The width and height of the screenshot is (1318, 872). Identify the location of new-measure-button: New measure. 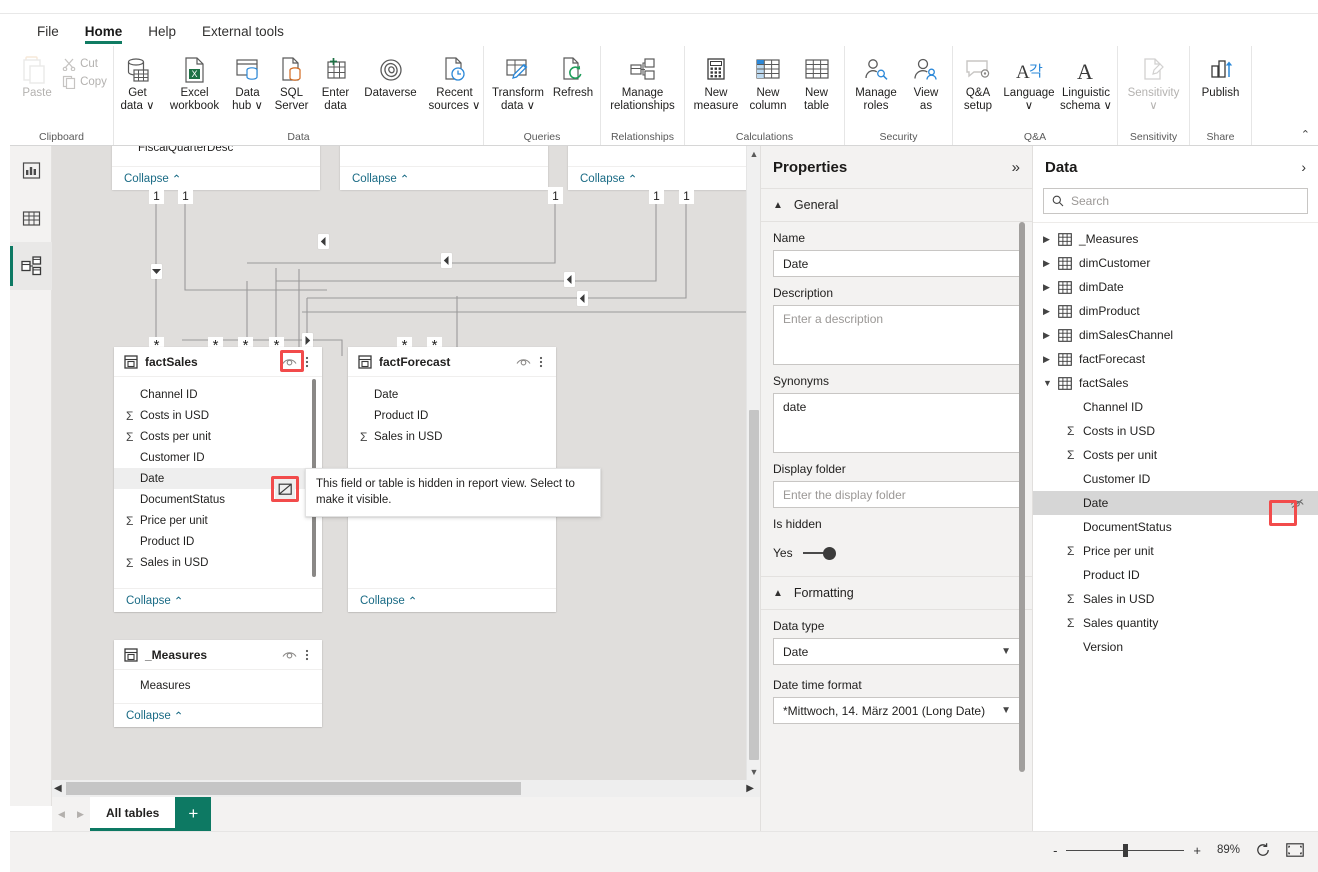
(716, 82).